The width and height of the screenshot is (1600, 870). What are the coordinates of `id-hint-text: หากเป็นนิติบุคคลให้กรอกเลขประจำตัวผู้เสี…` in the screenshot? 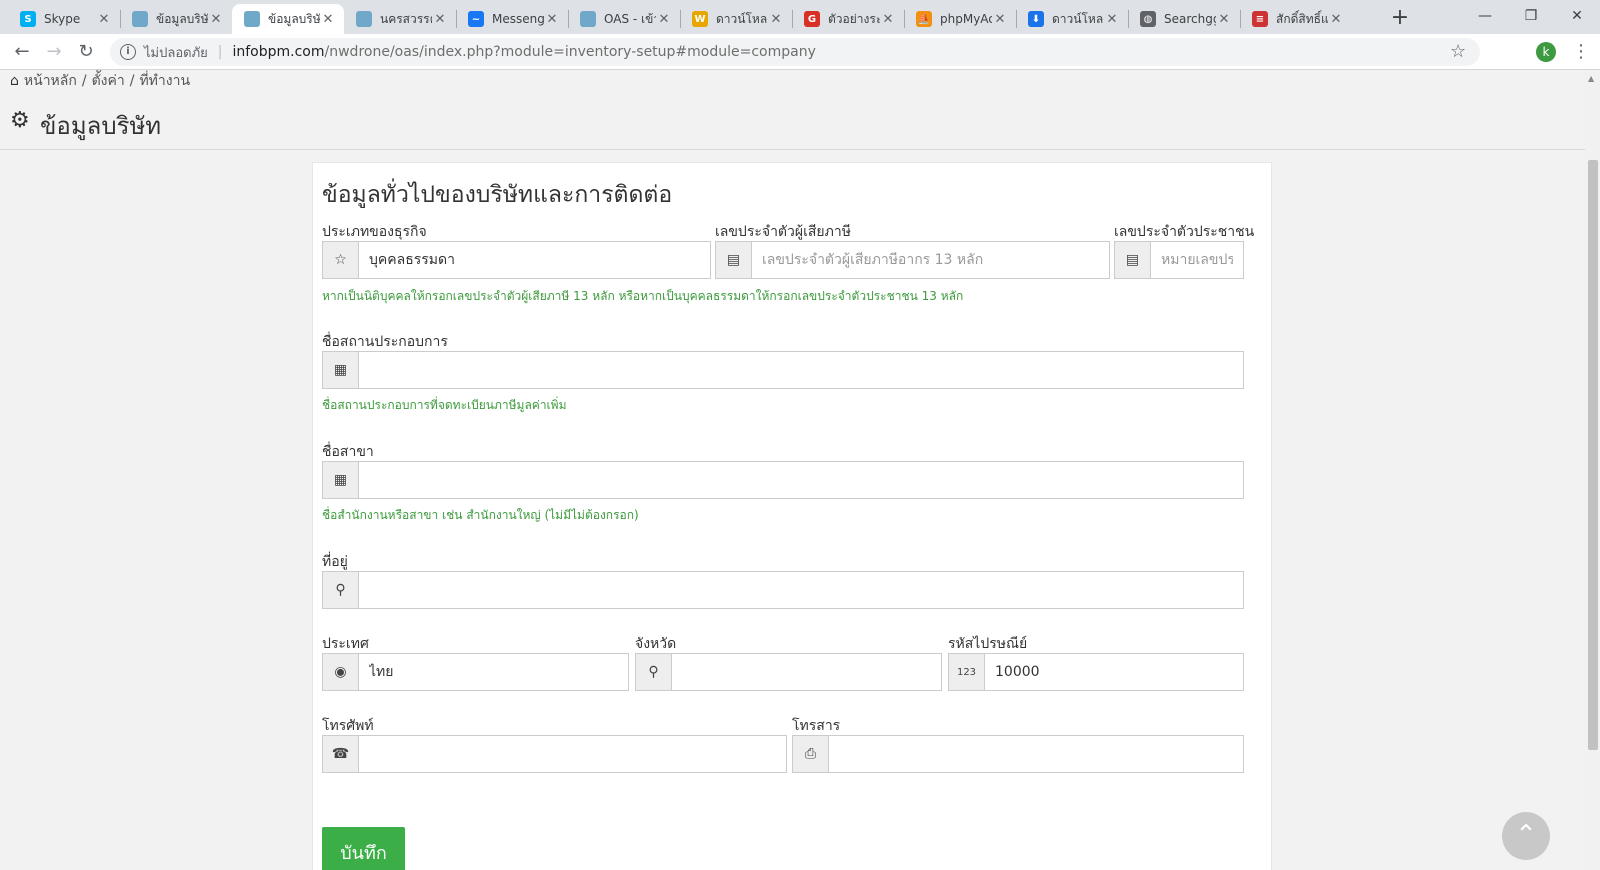 It's located at (643, 296).